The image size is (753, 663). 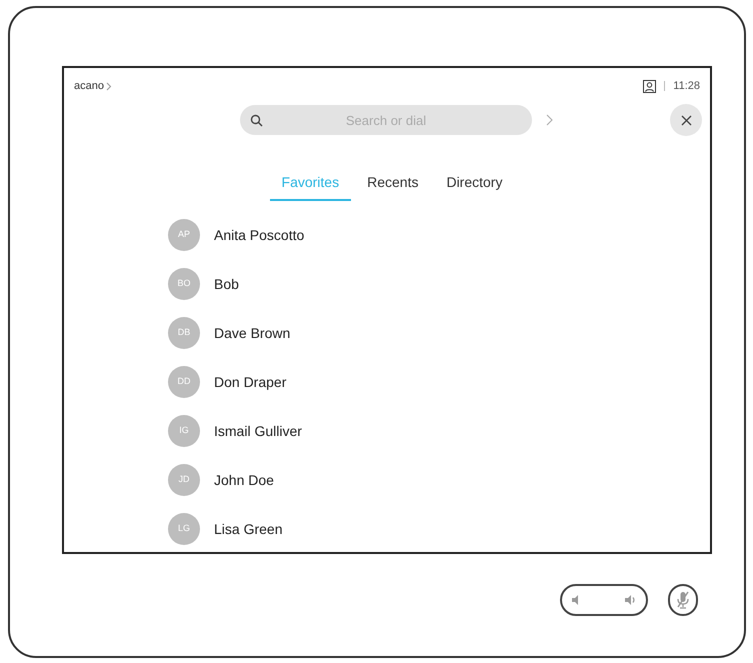 What do you see at coordinates (248, 529) in the screenshot?
I see `contact-name: Lisa Green` at bounding box center [248, 529].